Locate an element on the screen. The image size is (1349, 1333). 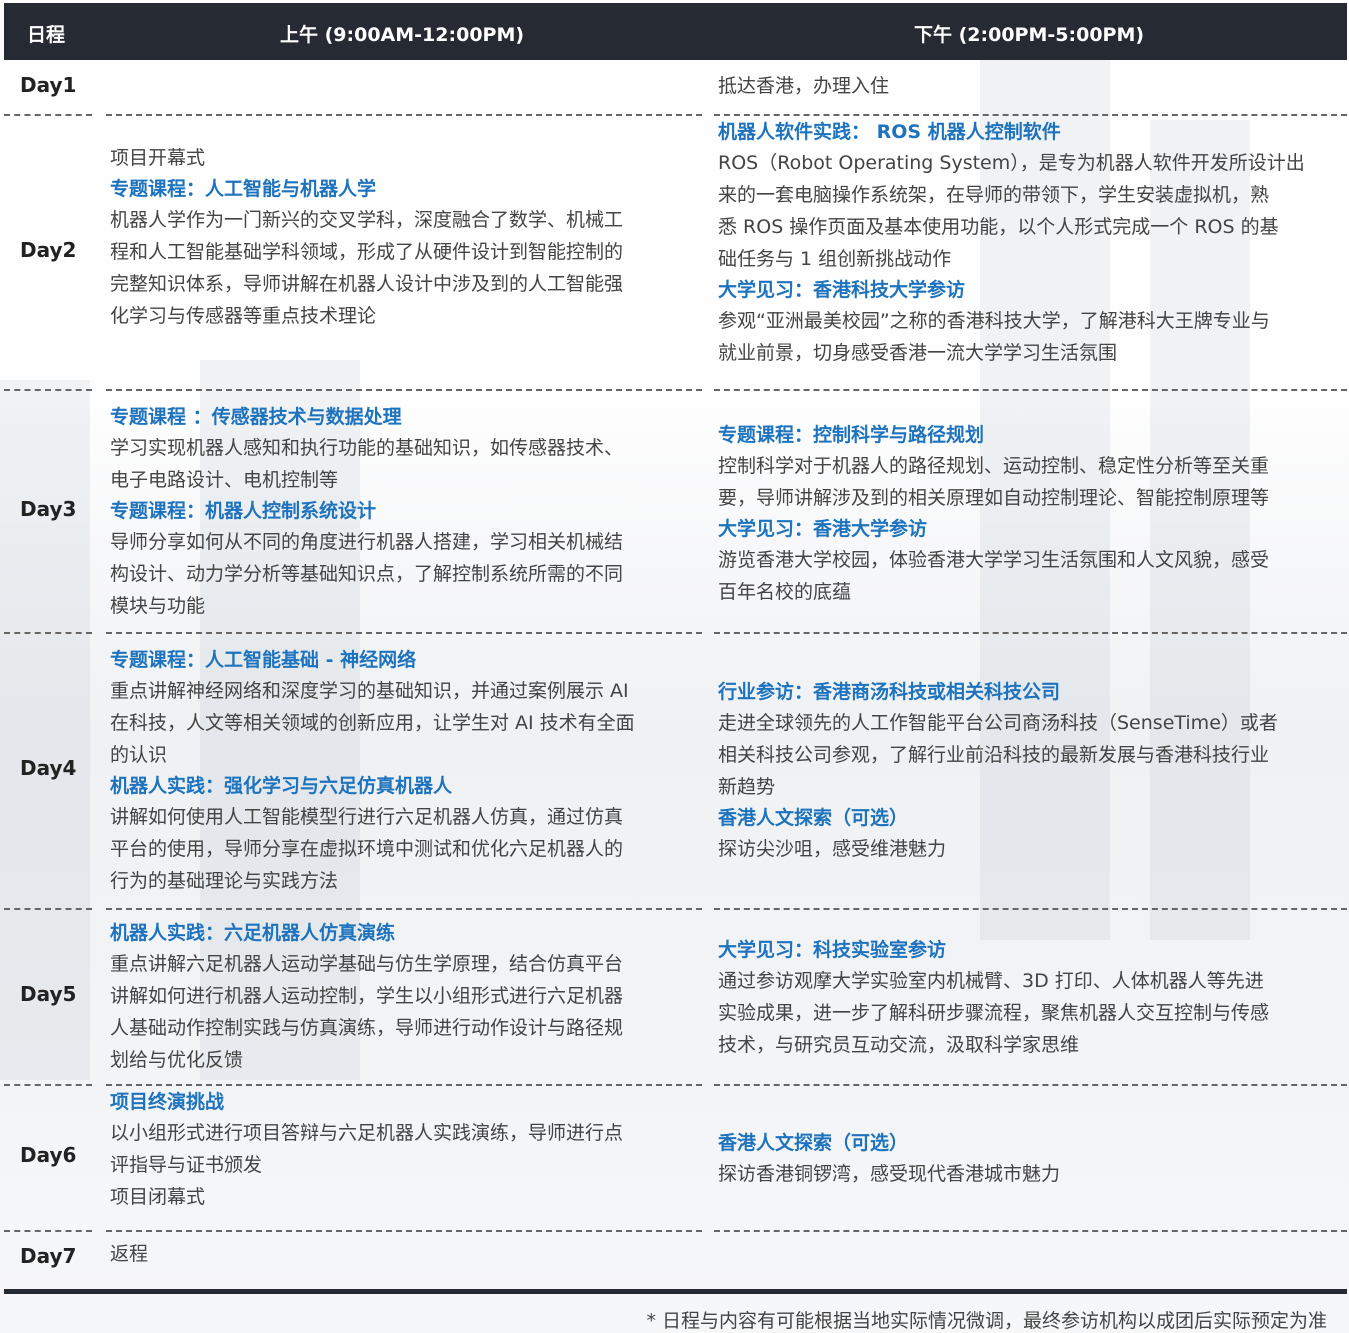
session-text-line: 导师分享如何从不同的角度进行机器人搭建，学习相关机械结 is located at coordinates (367, 542).